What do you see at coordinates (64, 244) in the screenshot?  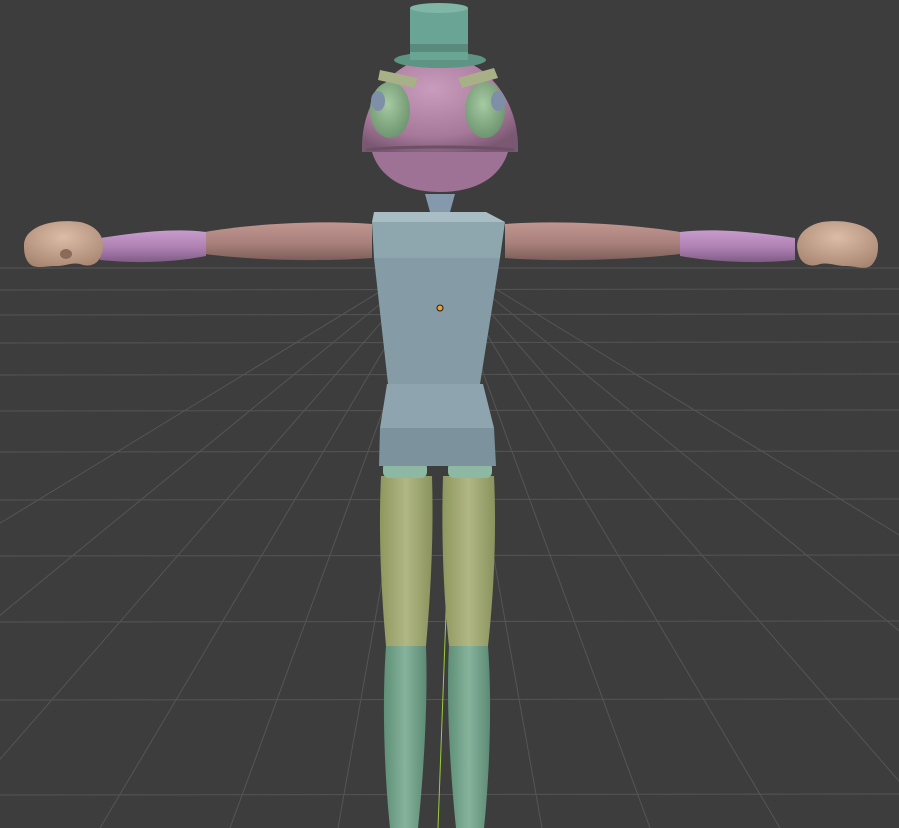 I see `left-hand` at bounding box center [64, 244].